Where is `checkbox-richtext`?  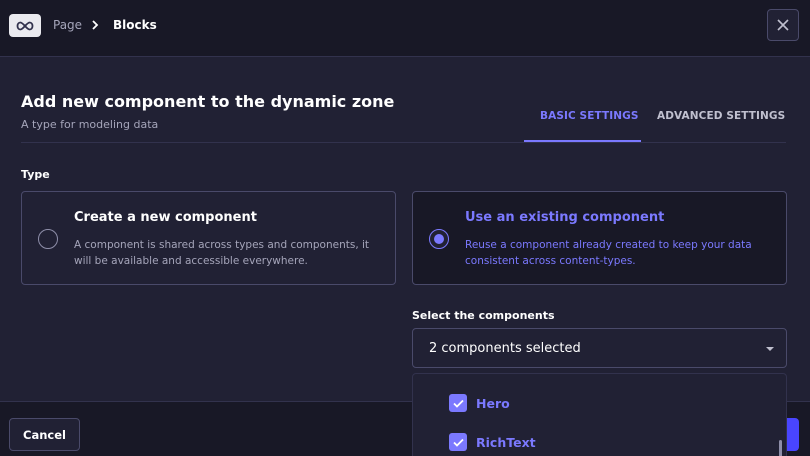 checkbox-richtext is located at coordinates (458, 442).